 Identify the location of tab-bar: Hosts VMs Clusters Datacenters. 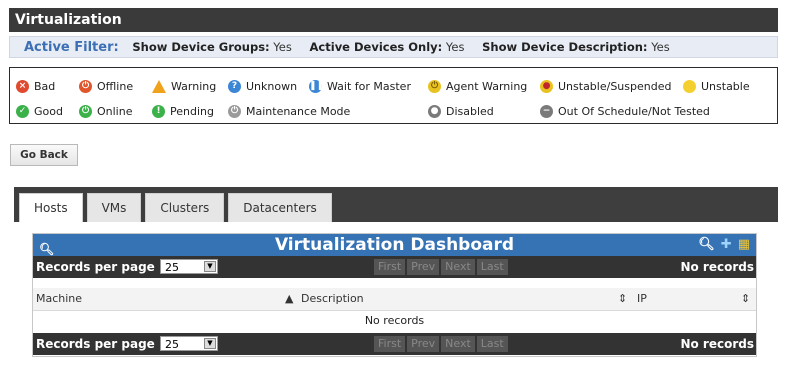
(177, 207).